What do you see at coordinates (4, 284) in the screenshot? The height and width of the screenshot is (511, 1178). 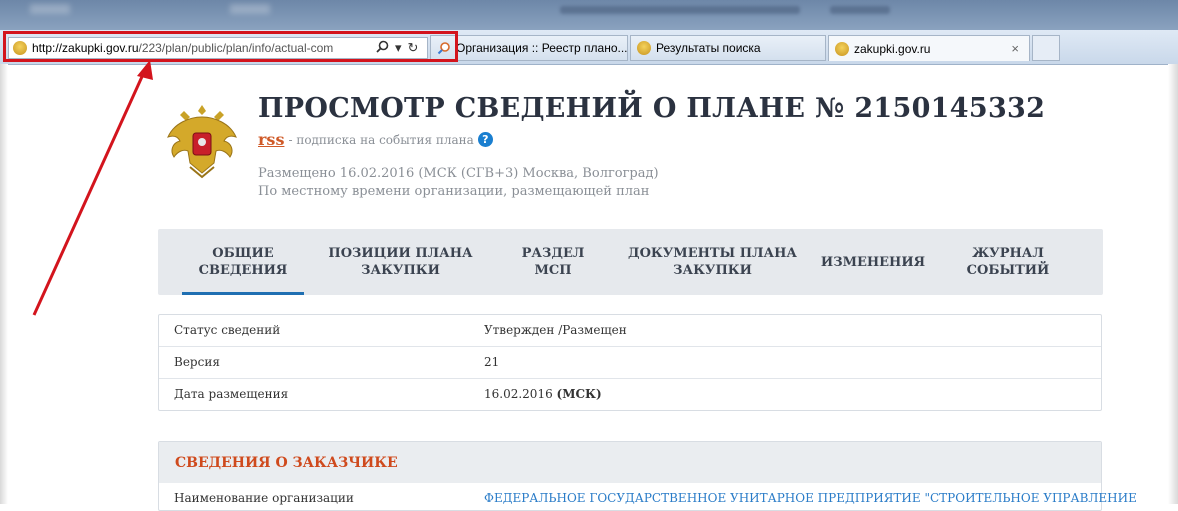 I see `page-left-shadow` at bounding box center [4, 284].